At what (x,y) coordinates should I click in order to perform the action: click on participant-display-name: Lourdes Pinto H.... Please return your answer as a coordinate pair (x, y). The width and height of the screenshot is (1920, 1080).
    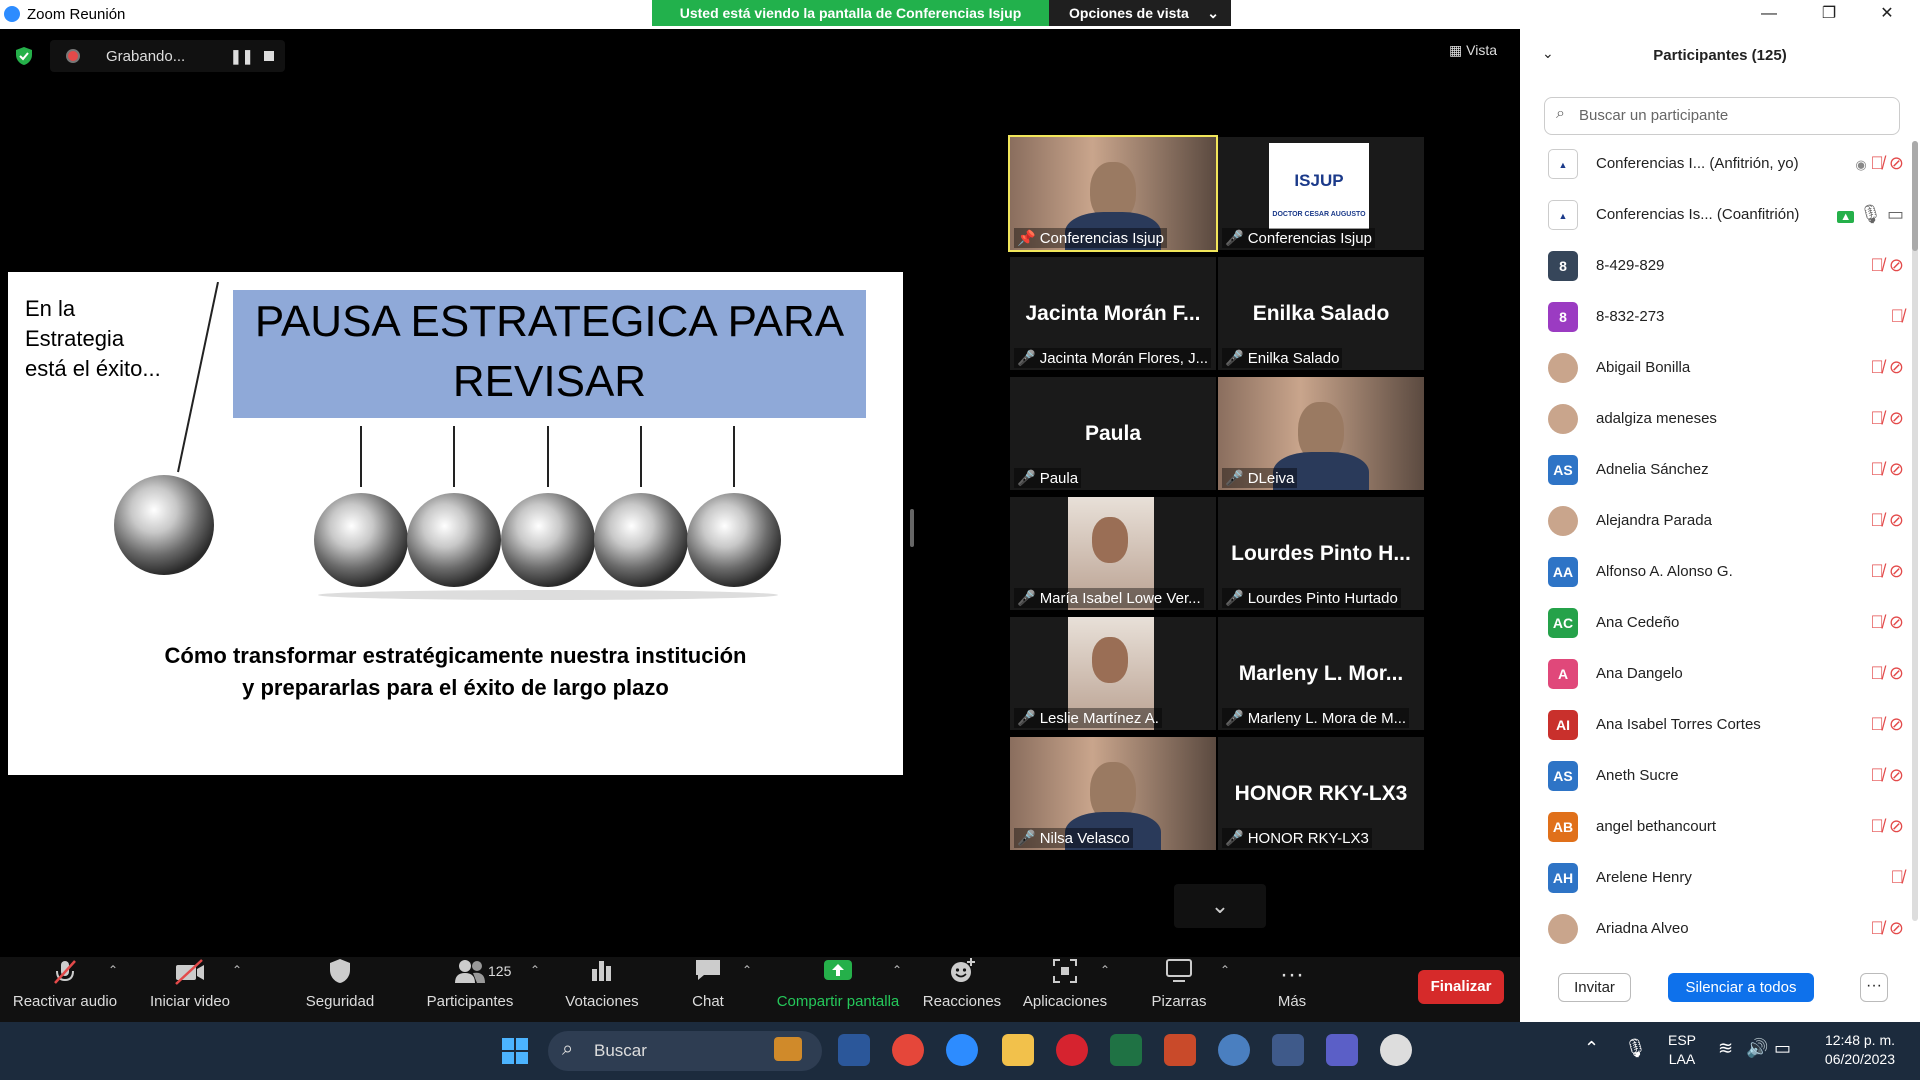
    Looking at the image, I should click on (1321, 553).